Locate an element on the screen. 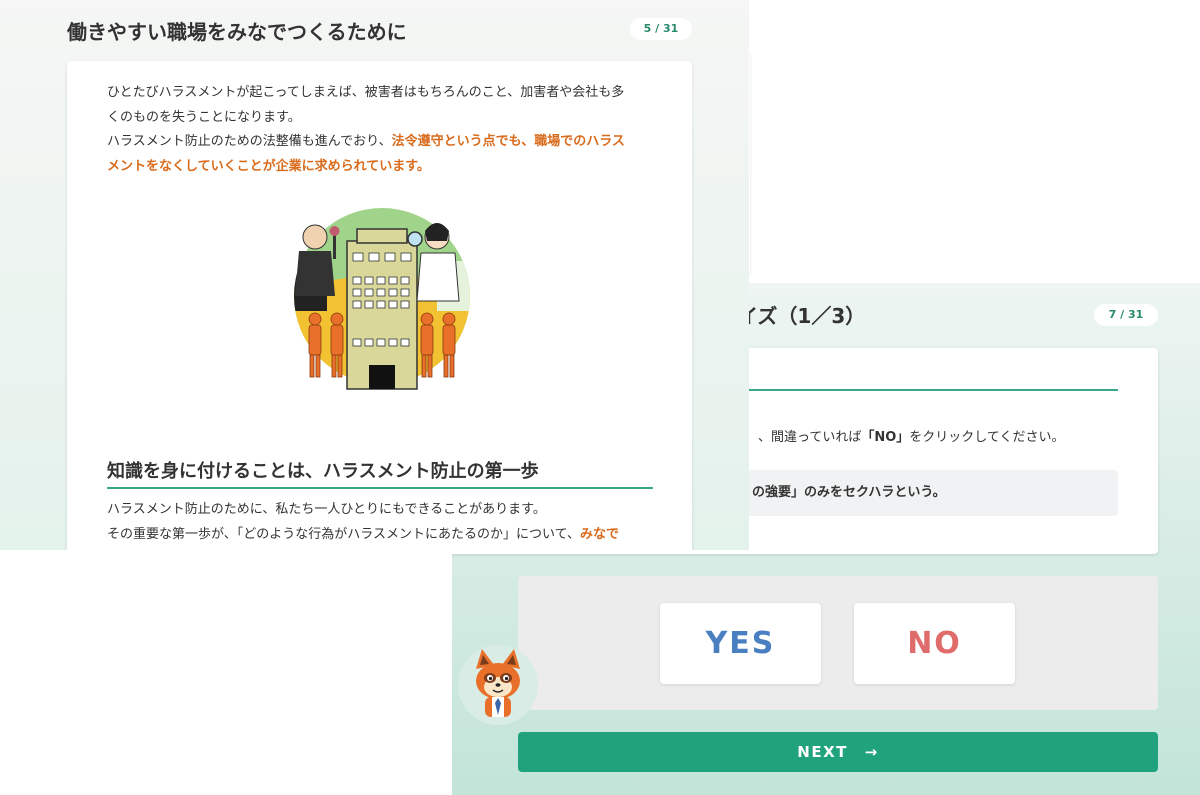  answer-area: YES NO is located at coordinates (838, 643).